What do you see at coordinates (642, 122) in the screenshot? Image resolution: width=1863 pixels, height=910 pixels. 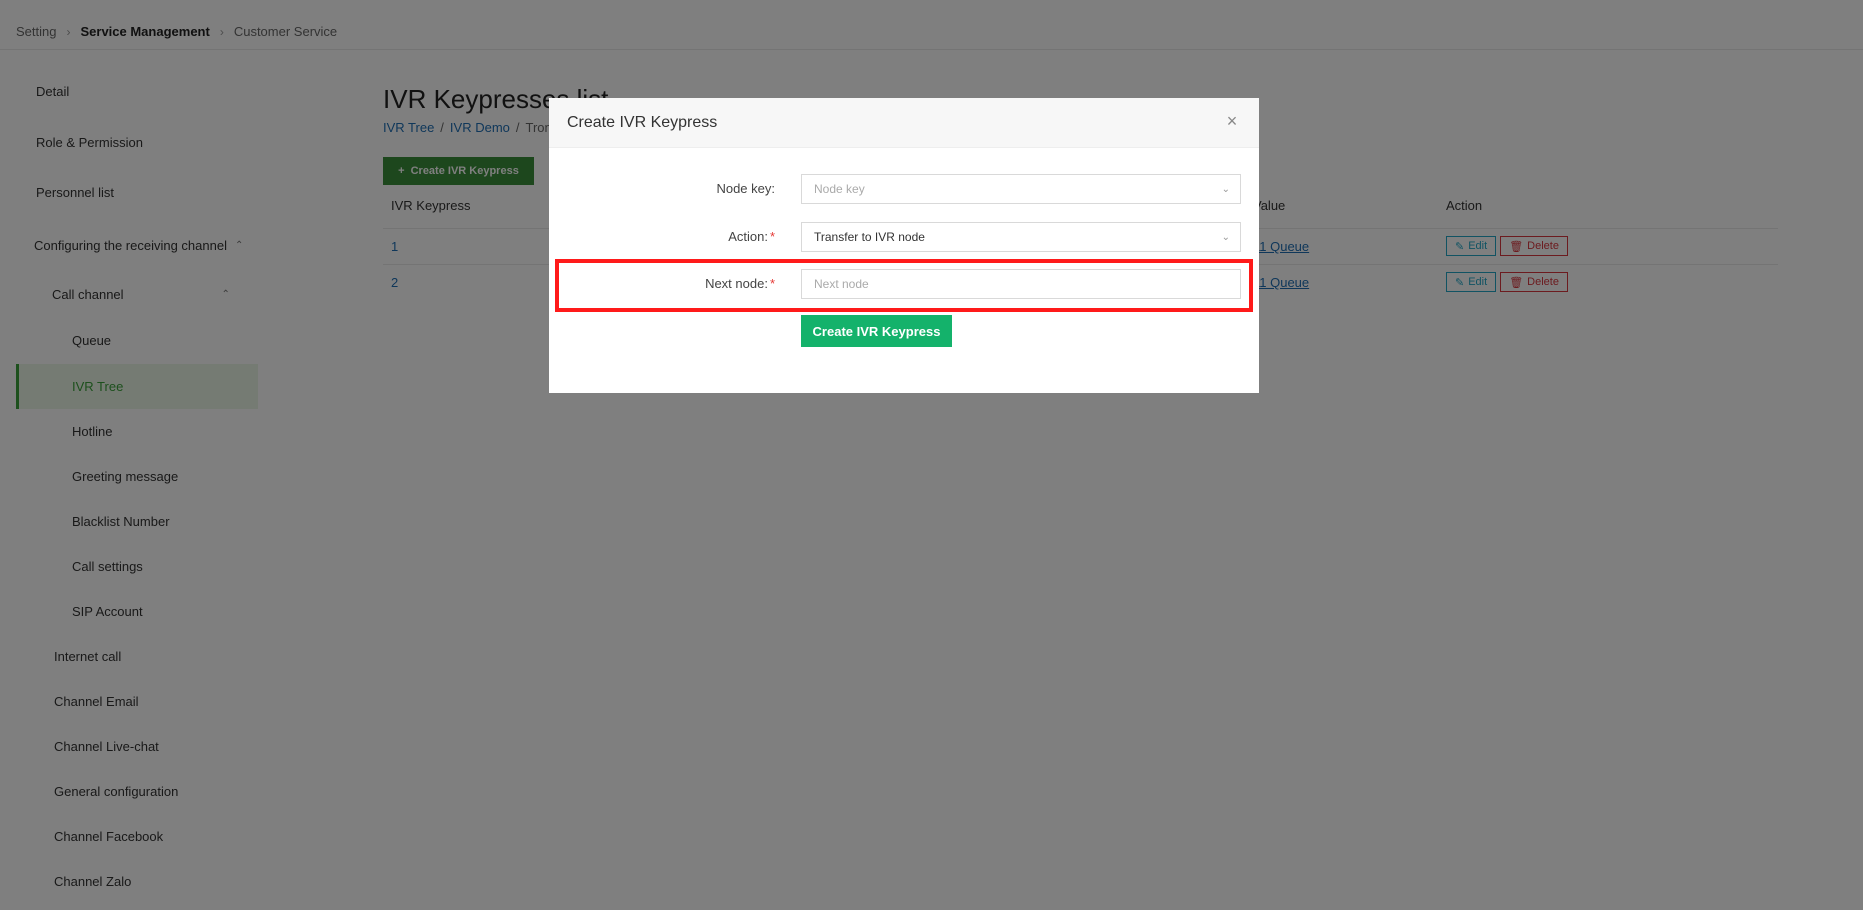 I see `modal-title: Create IVR Keypress` at bounding box center [642, 122].